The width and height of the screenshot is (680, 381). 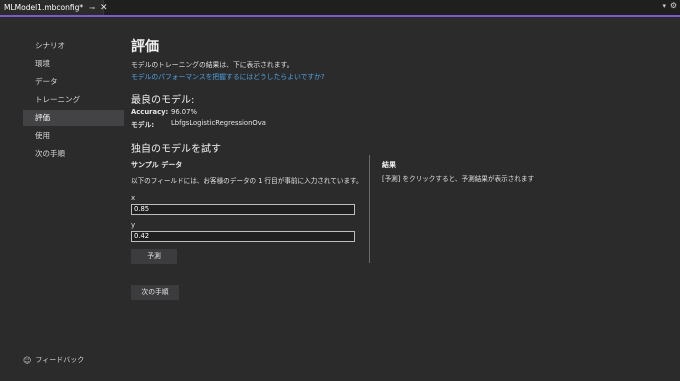 What do you see at coordinates (389, 165) in the screenshot?
I see `result-title: 結果` at bounding box center [389, 165].